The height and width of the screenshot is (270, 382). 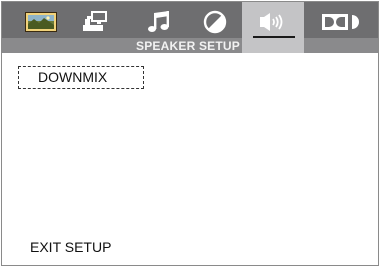 What do you see at coordinates (70, 247) in the screenshot?
I see `exit-setup-button: EXIT SETUP` at bounding box center [70, 247].